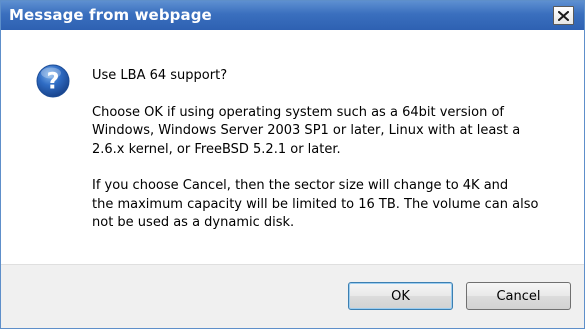 The width and height of the screenshot is (585, 329). Describe the element at coordinates (400, 296) in the screenshot. I see `ok-button: OK` at that location.